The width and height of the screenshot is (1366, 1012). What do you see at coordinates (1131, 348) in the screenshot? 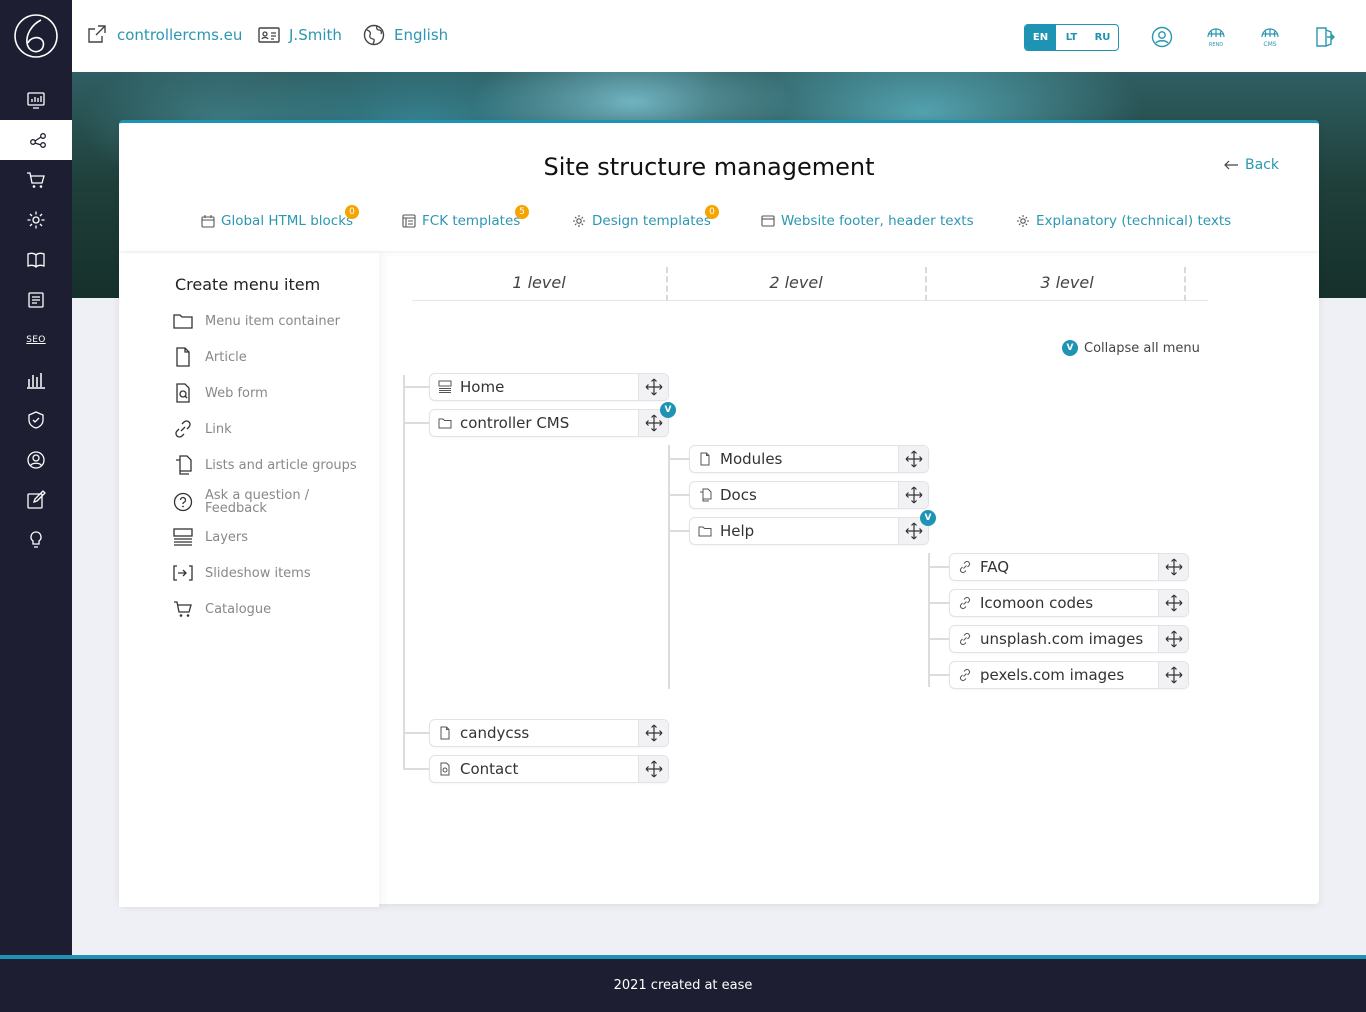
I see `collapse-all-button: V Collapse all menu` at bounding box center [1131, 348].